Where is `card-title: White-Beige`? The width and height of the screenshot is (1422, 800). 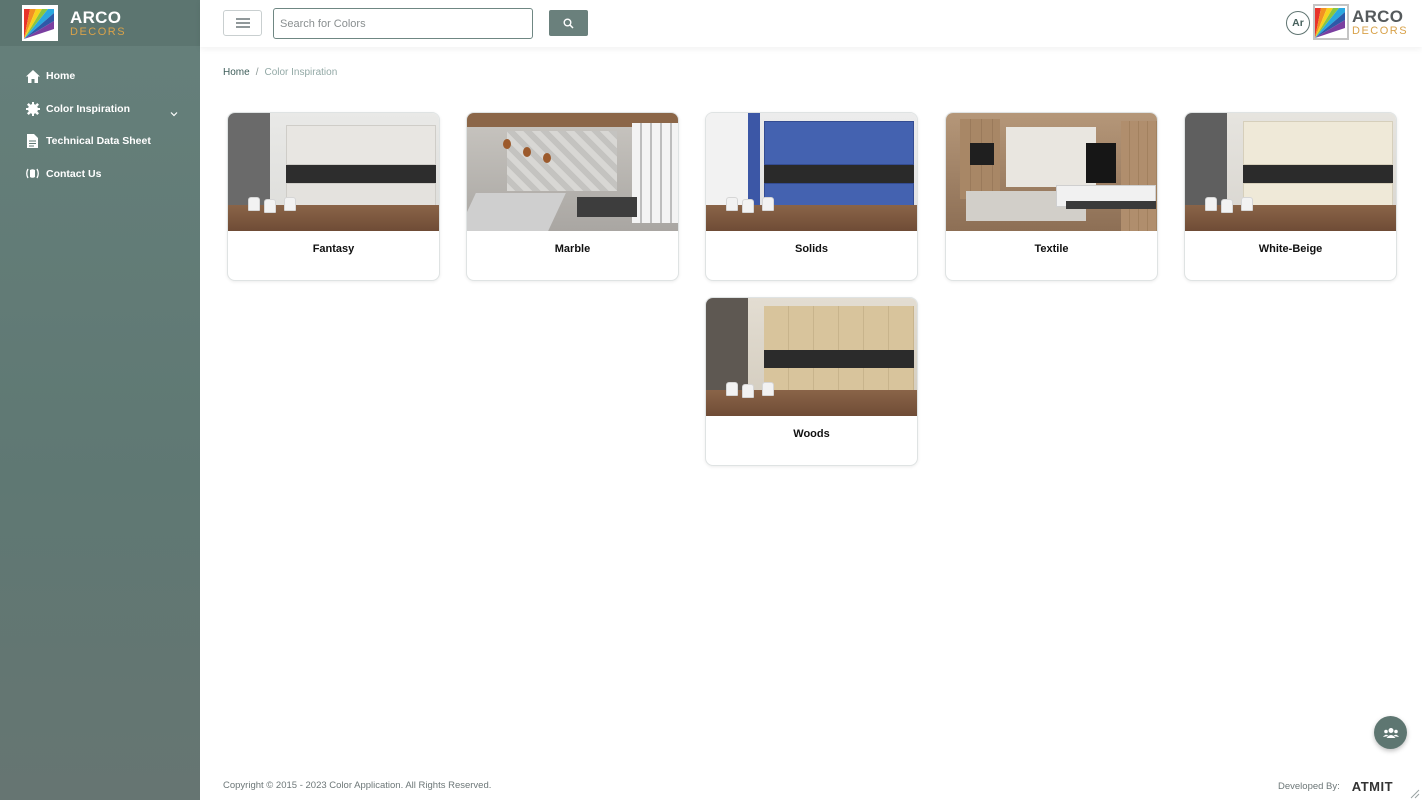 card-title: White-Beige is located at coordinates (1290, 249).